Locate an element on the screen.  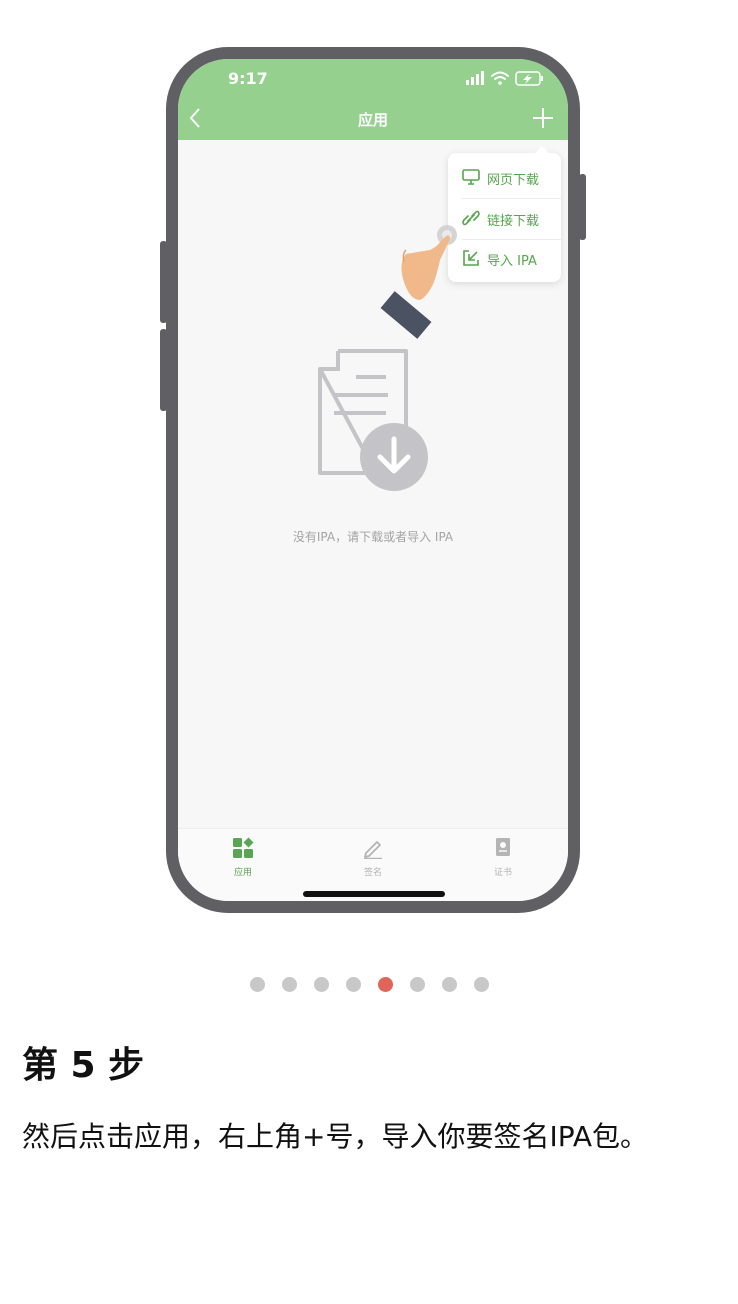
wifi-icon is located at coordinates (500, 75).